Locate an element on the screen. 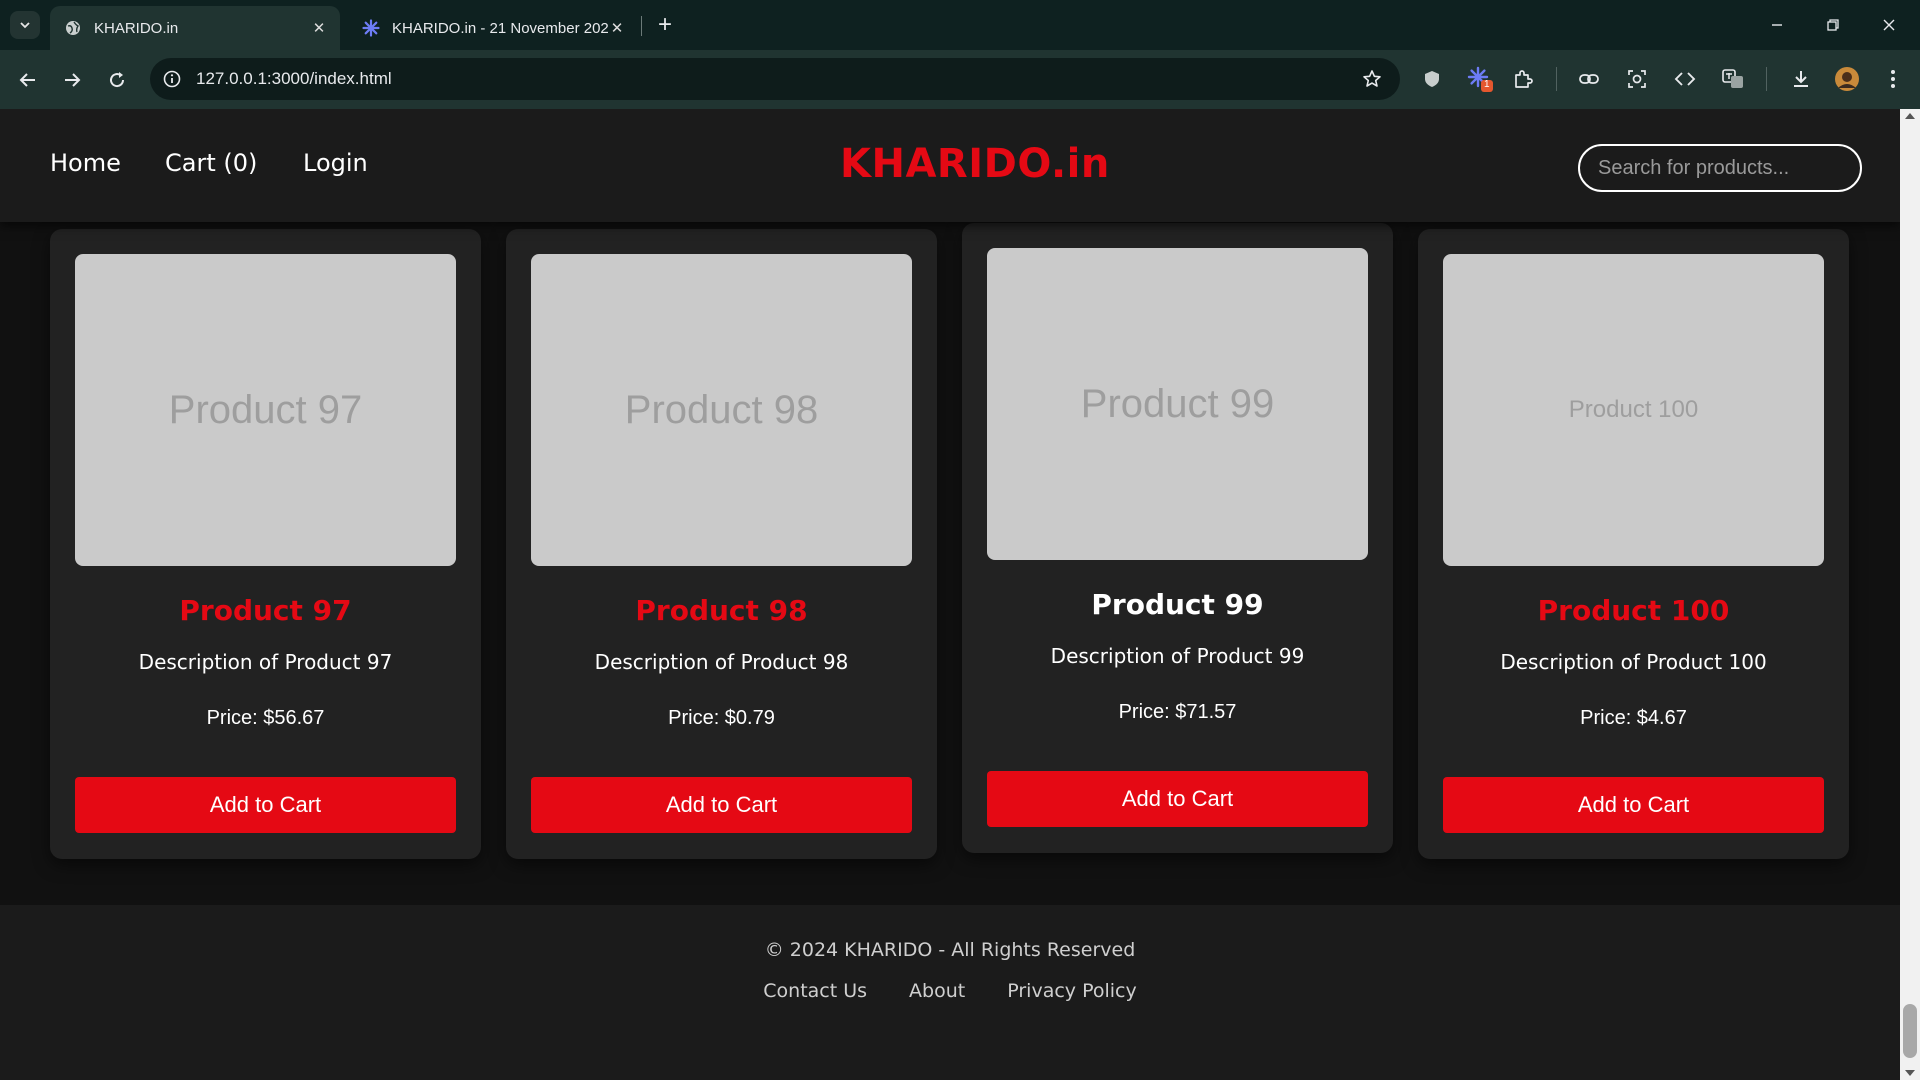 The image size is (1920, 1080). product-image: Product 100 is located at coordinates (1633, 410).